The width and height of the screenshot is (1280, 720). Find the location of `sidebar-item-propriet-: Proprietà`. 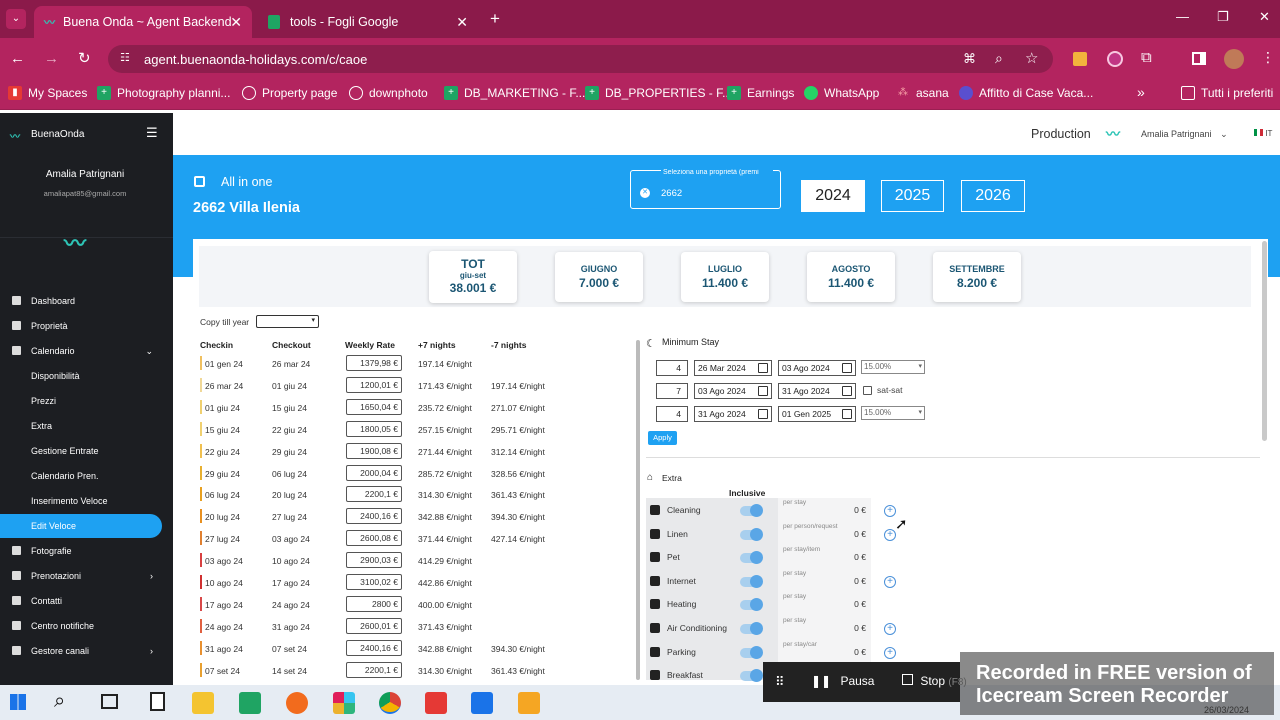

sidebar-item-propriet-: Proprietà is located at coordinates (86, 326).